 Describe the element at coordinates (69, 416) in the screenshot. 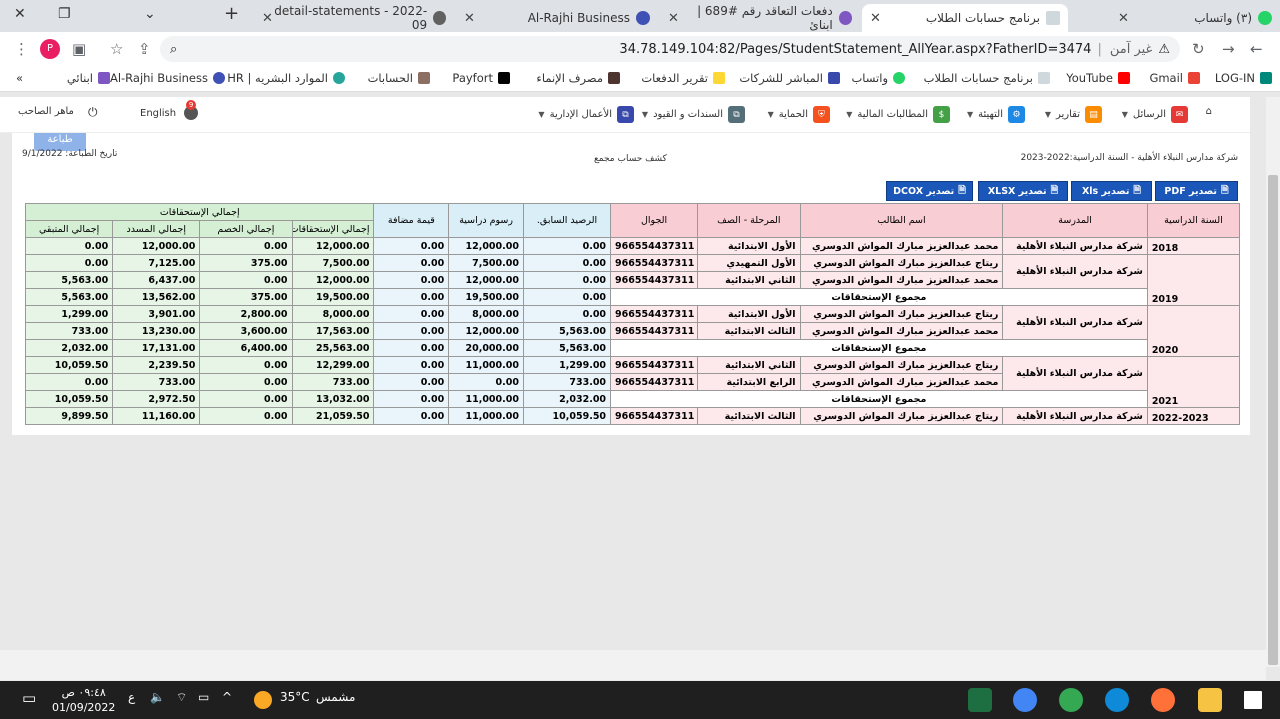

I see `cell-total-remaining: 9,899.50` at that location.